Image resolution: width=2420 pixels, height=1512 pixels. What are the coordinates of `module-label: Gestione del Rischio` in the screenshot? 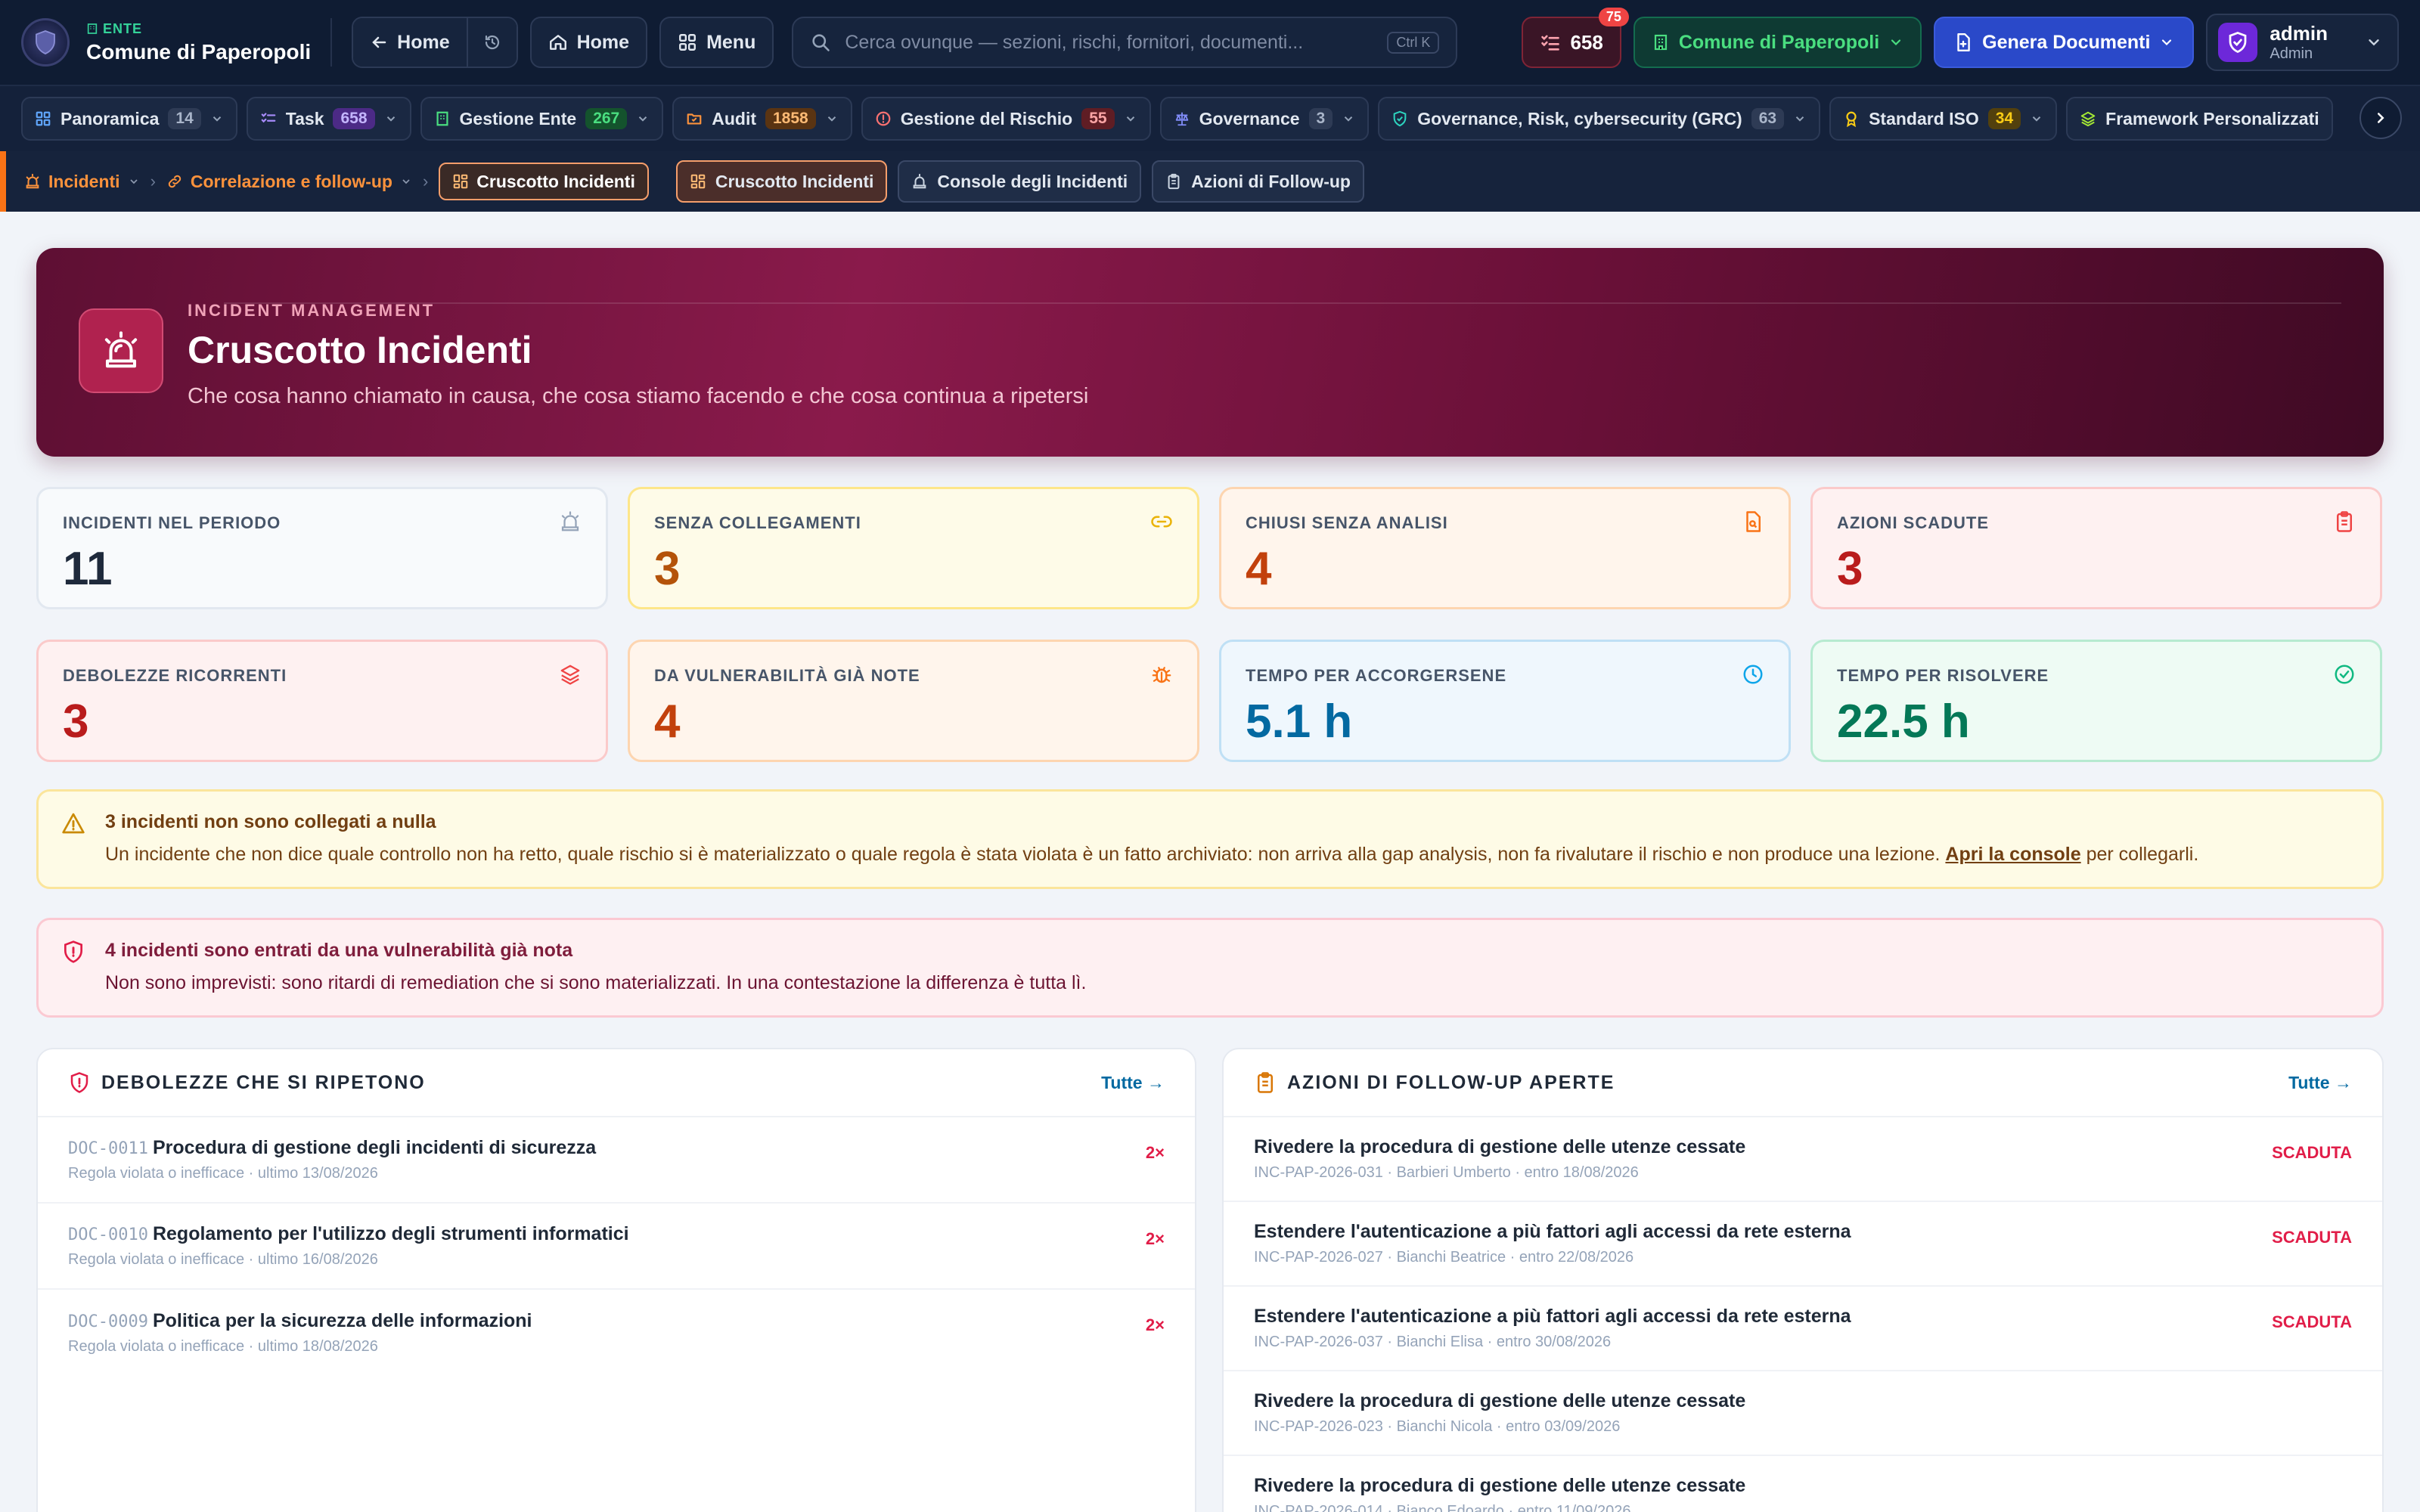 It's located at (986, 118).